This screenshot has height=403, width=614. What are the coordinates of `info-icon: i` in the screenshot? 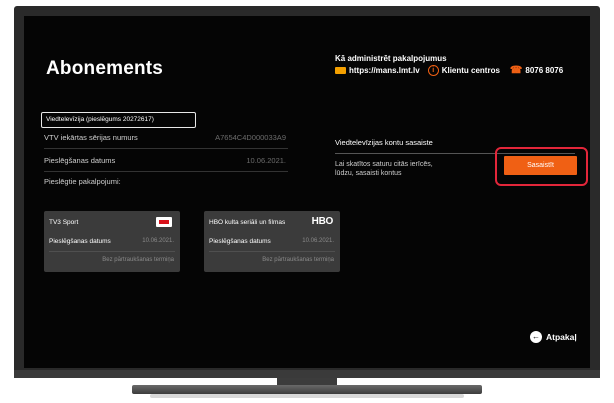 It's located at (433, 70).